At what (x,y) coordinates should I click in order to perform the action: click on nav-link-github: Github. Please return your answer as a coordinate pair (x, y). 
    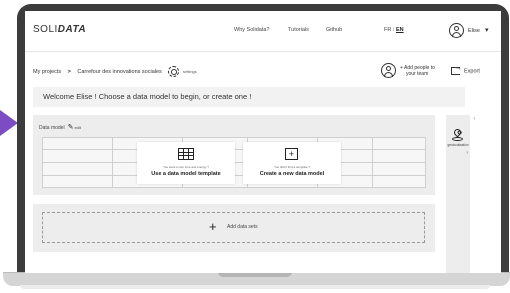
    Looking at the image, I should click on (334, 30).